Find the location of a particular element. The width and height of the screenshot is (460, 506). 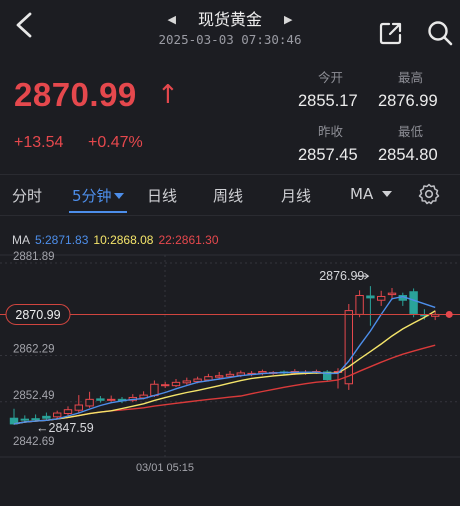

ma-legend: MA 5:2871.83 10:2868.08 22:2861.30 is located at coordinates (118, 240).